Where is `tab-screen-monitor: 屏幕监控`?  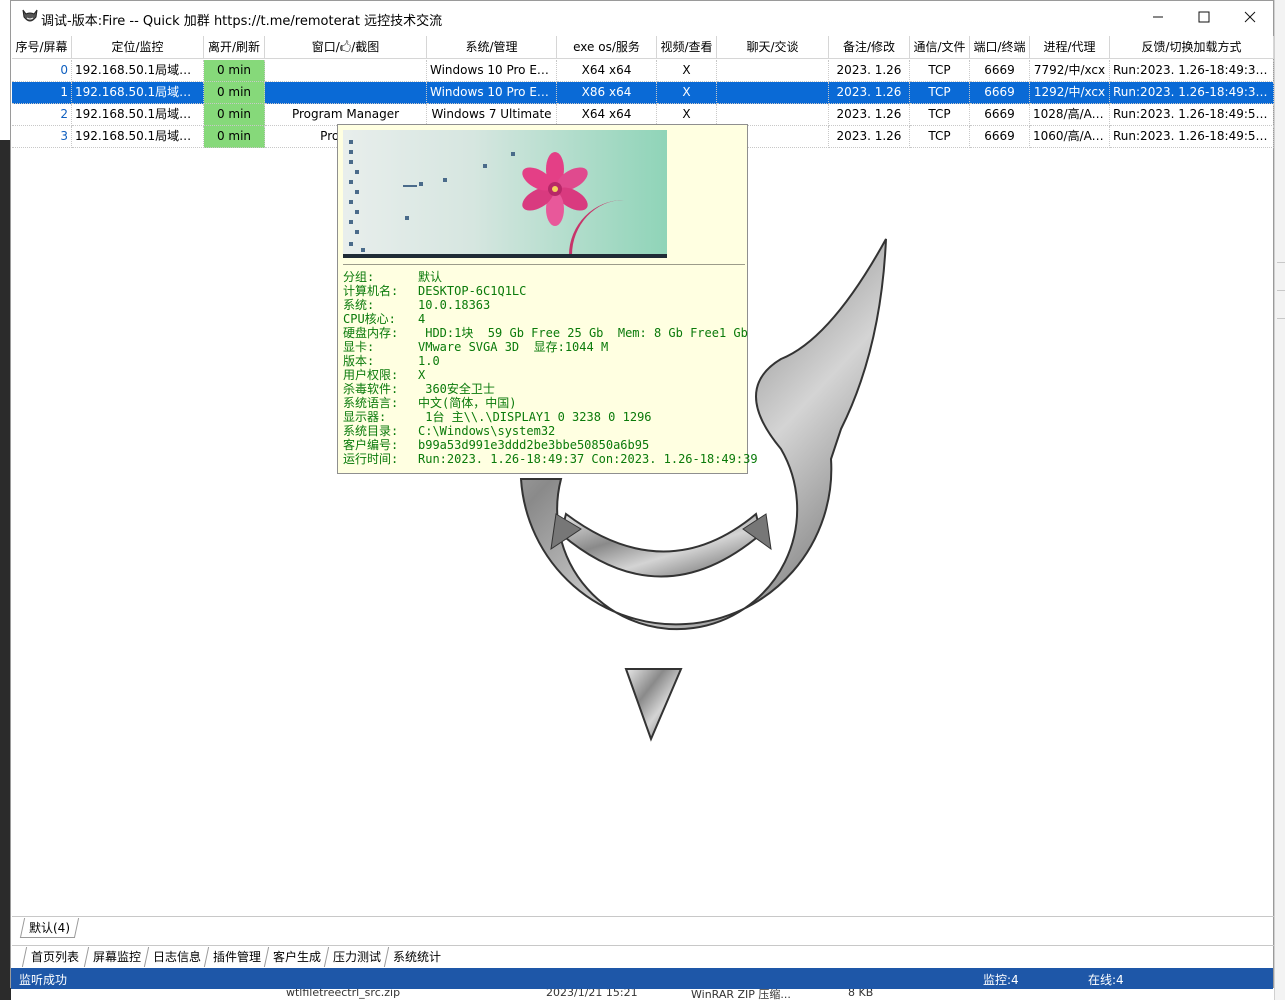 tab-screen-monitor: 屏幕监控 is located at coordinates (116, 957).